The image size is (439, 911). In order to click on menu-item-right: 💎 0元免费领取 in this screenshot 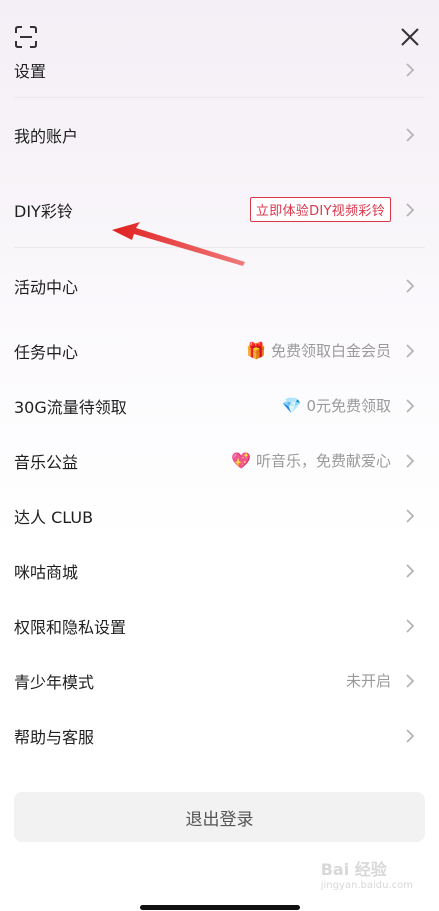, I will do `click(353, 405)`.